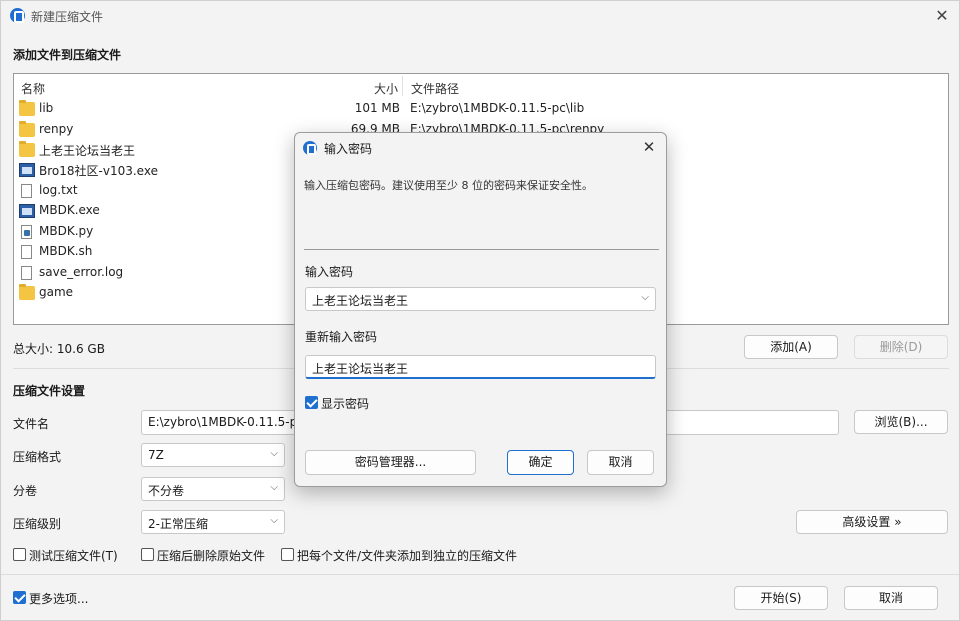 This screenshot has width=960, height=621. Describe the element at coordinates (98, 171) in the screenshot. I see `item-name: Bro18社区-v103.exe` at that location.